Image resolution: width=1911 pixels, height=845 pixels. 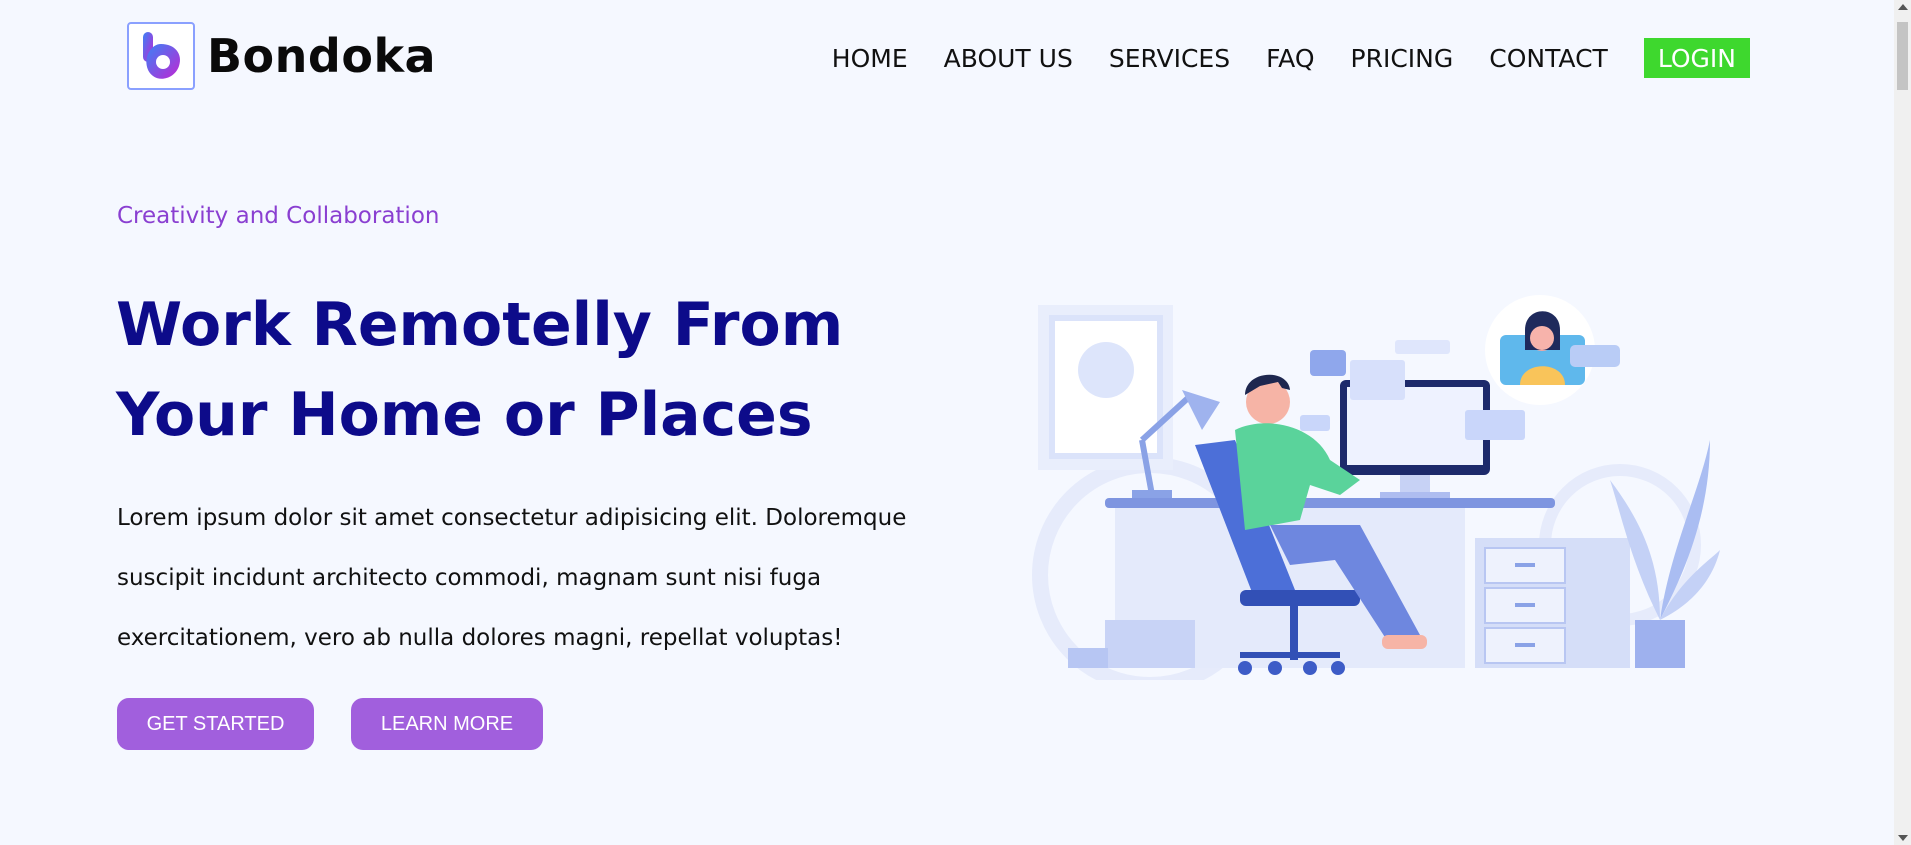 What do you see at coordinates (479, 370) in the screenshot?
I see `hero-title: Work Remotelly From Your Home or Places` at bounding box center [479, 370].